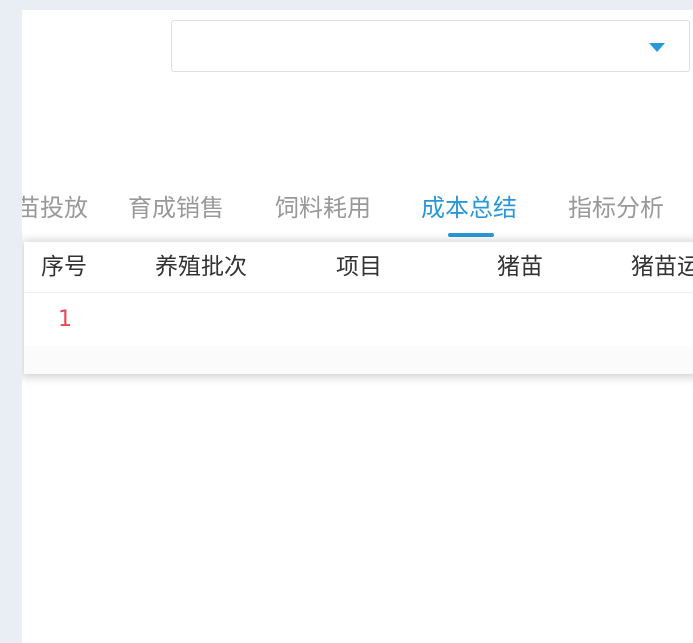 The height and width of the screenshot is (643, 693). Describe the element at coordinates (64, 267) in the screenshot. I see `column-header-index: 序号` at that location.